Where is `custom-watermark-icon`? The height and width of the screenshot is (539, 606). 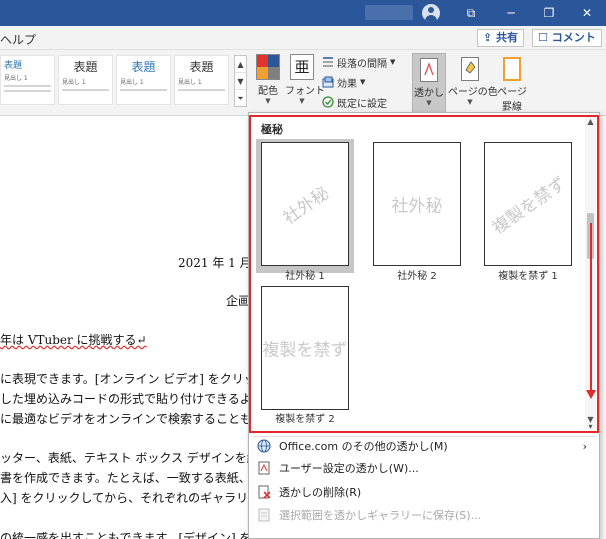 custom-watermark-icon is located at coordinates (264, 468).